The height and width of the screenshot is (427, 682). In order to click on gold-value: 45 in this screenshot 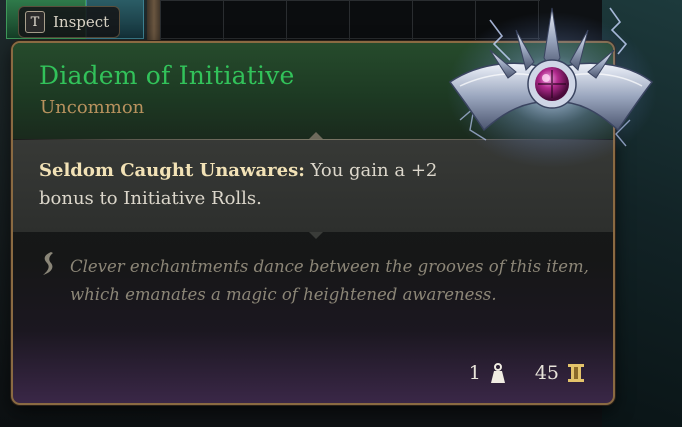, I will do `click(546, 373)`.